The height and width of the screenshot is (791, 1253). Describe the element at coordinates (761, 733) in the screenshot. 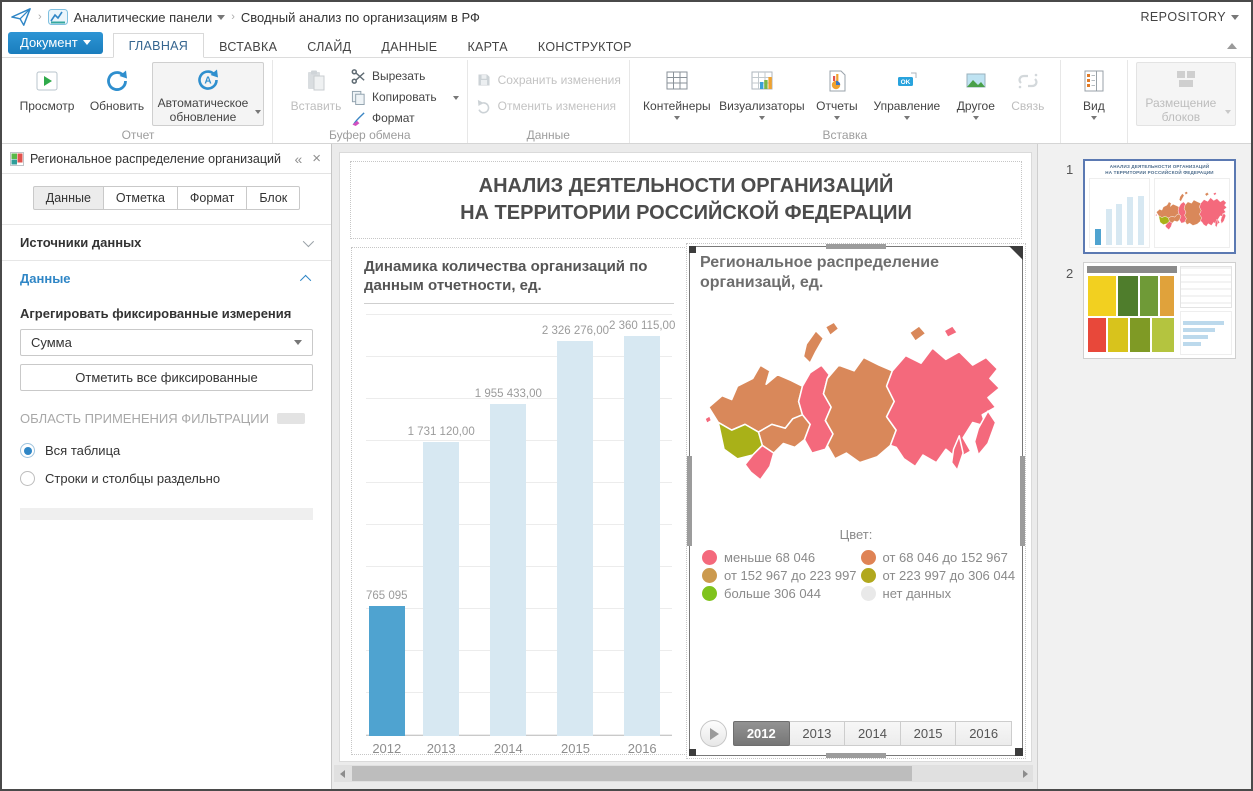

I see `timeline-year-button: 2012` at that location.